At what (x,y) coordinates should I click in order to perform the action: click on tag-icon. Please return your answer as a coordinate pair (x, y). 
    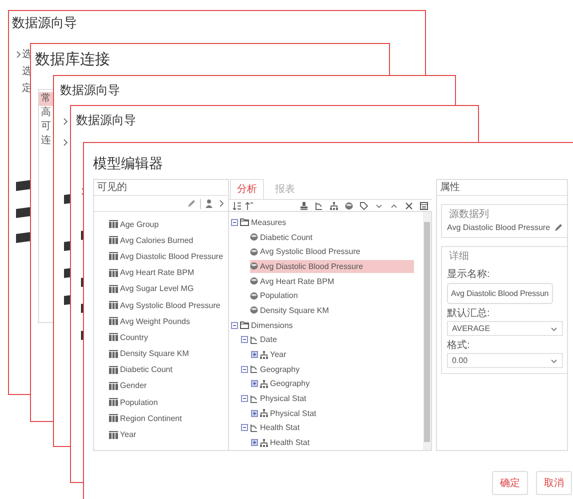
    Looking at the image, I should click on (364, 206).